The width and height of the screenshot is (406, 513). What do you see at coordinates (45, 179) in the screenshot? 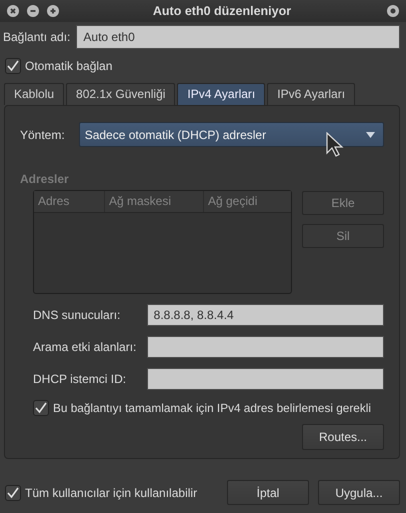
I see `section-heading: Adresler` at bounding box center [45, 179].